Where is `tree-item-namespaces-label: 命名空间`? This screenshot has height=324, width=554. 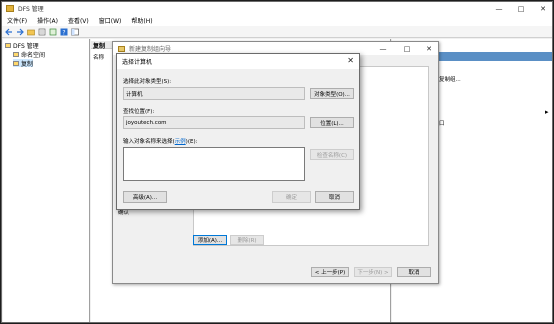 tree-item-namespaces-label: 命名空间 is located at coordinates (33, 55).